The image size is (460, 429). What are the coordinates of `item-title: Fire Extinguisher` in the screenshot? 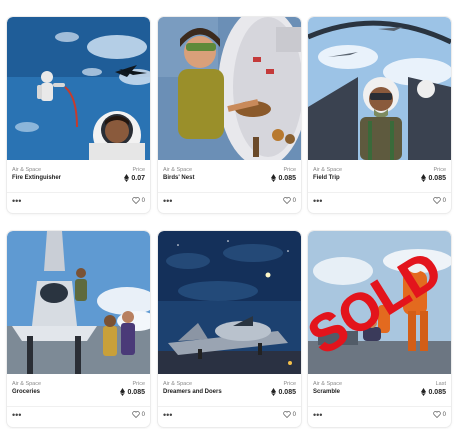 It's located at (36, 178).